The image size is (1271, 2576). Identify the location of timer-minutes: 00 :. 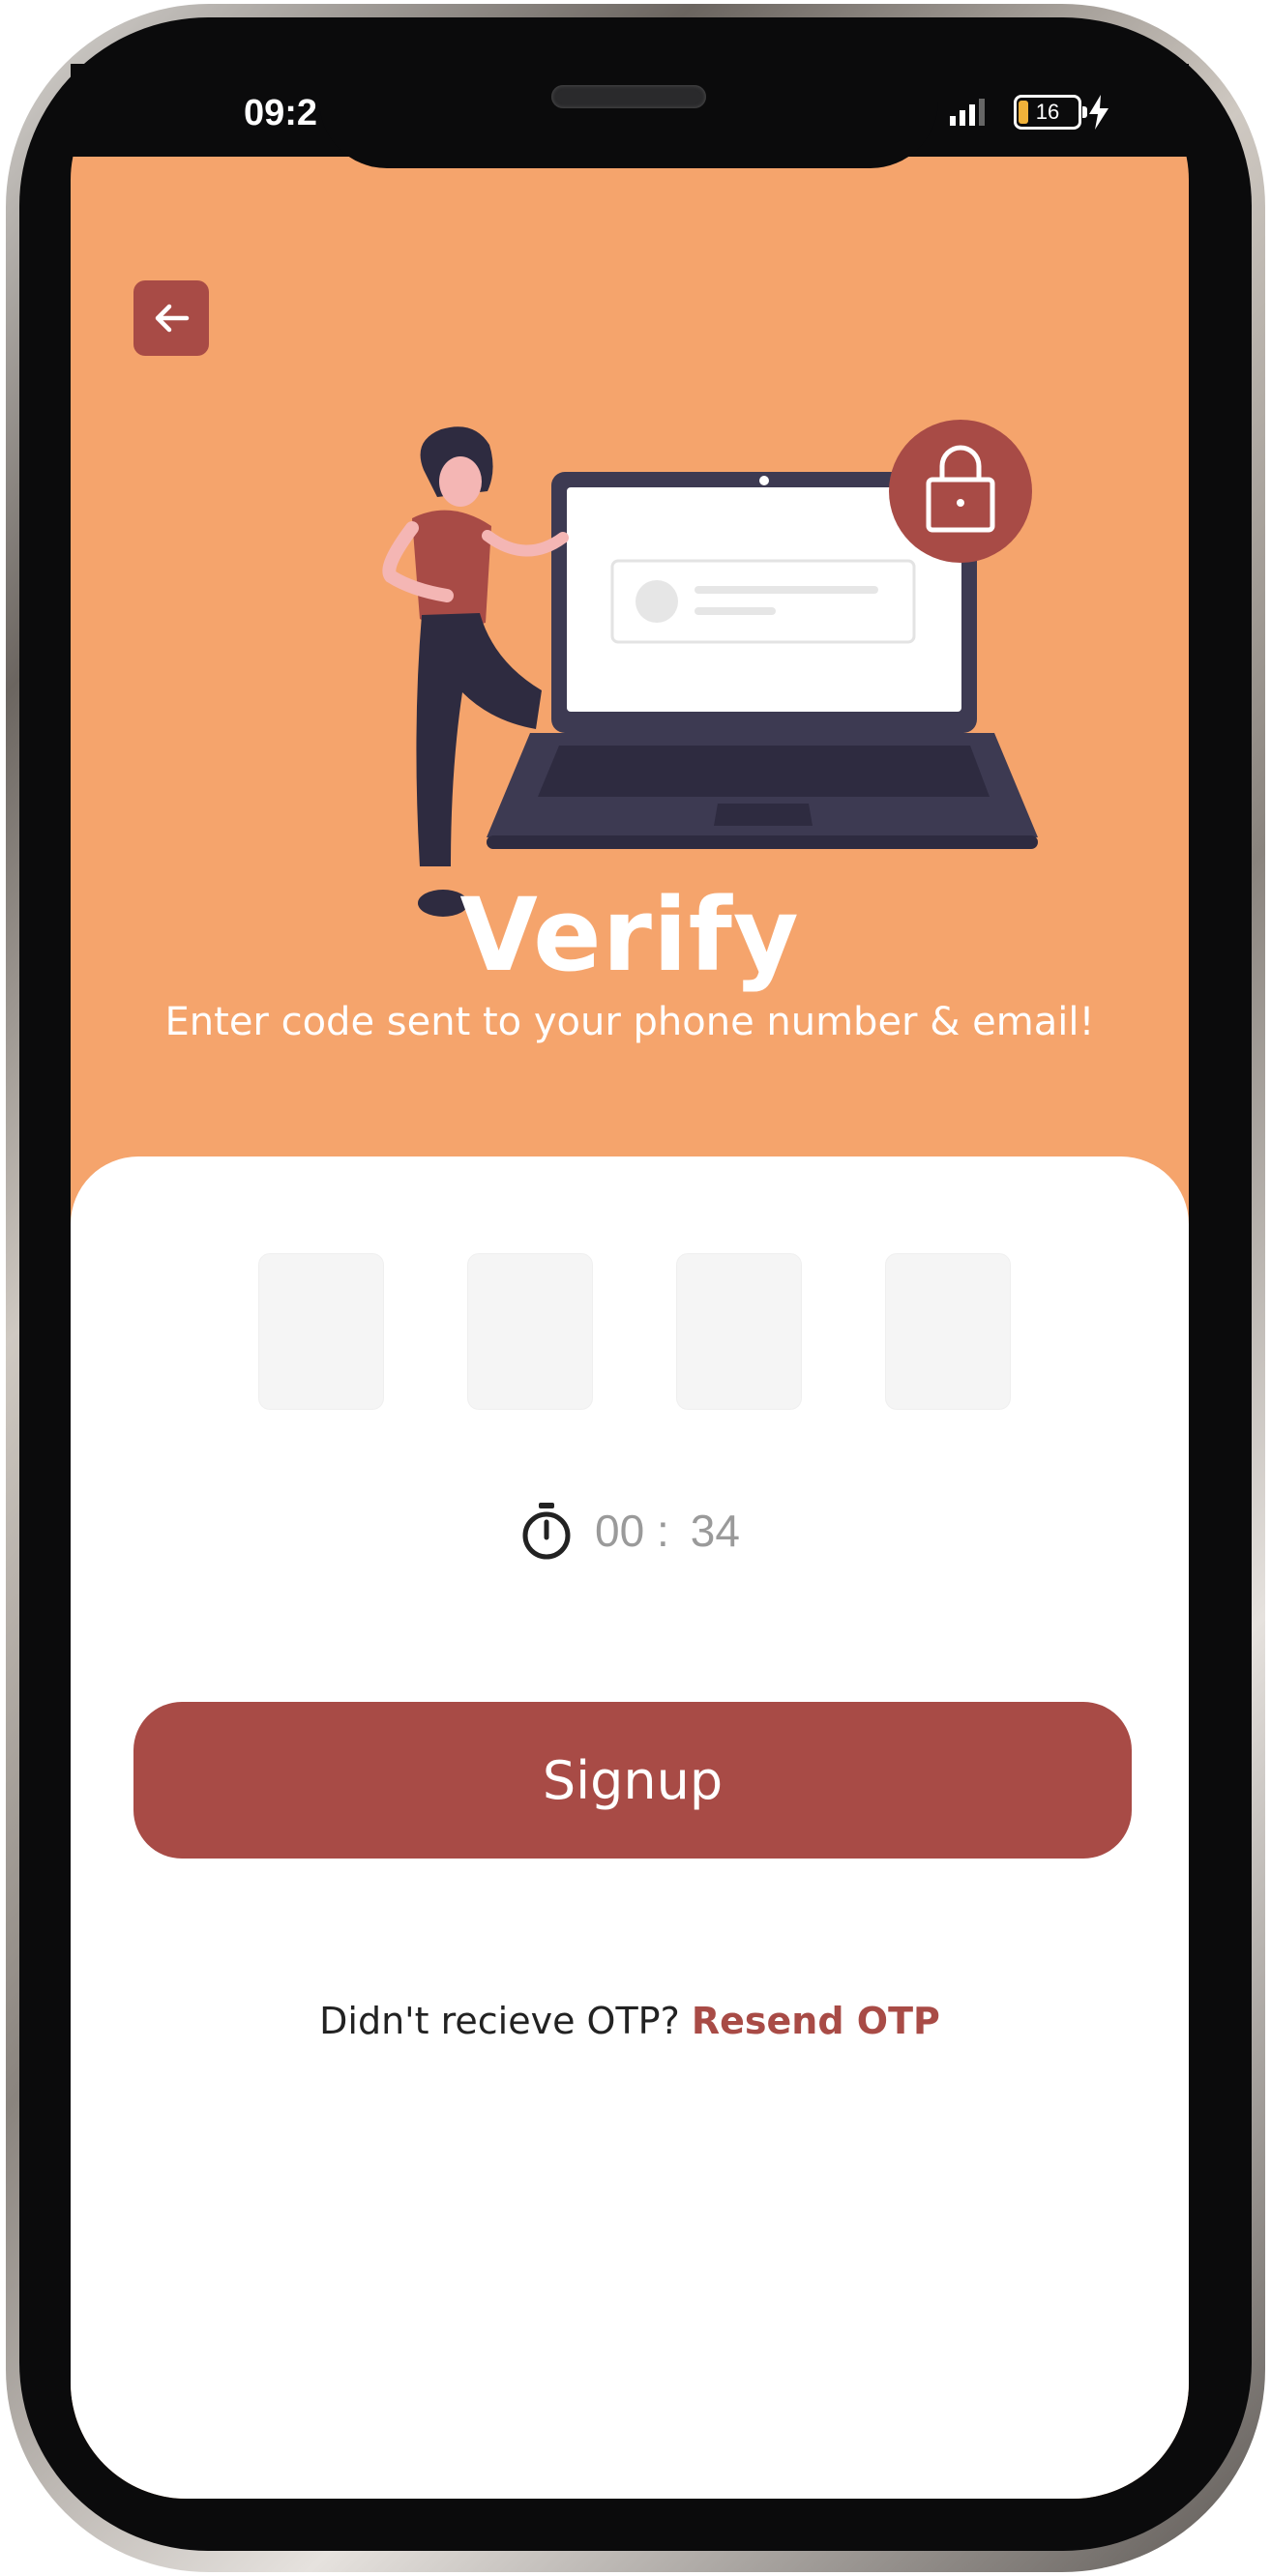
(632, 1531).